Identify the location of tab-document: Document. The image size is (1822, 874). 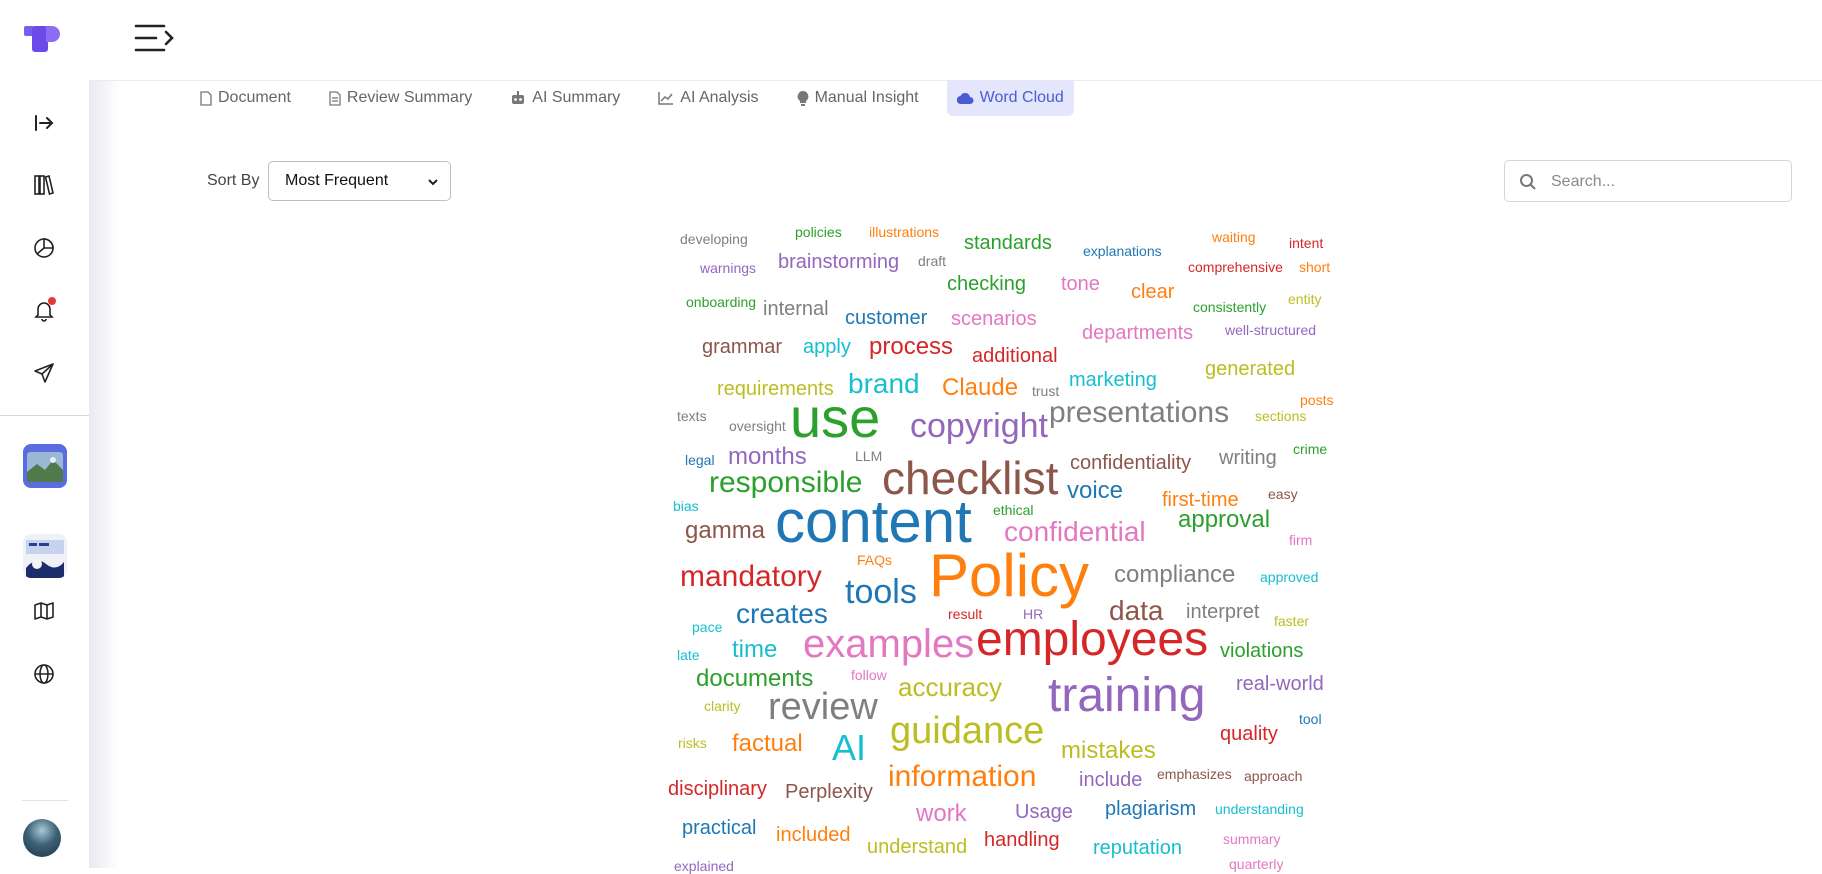
(245, 98).